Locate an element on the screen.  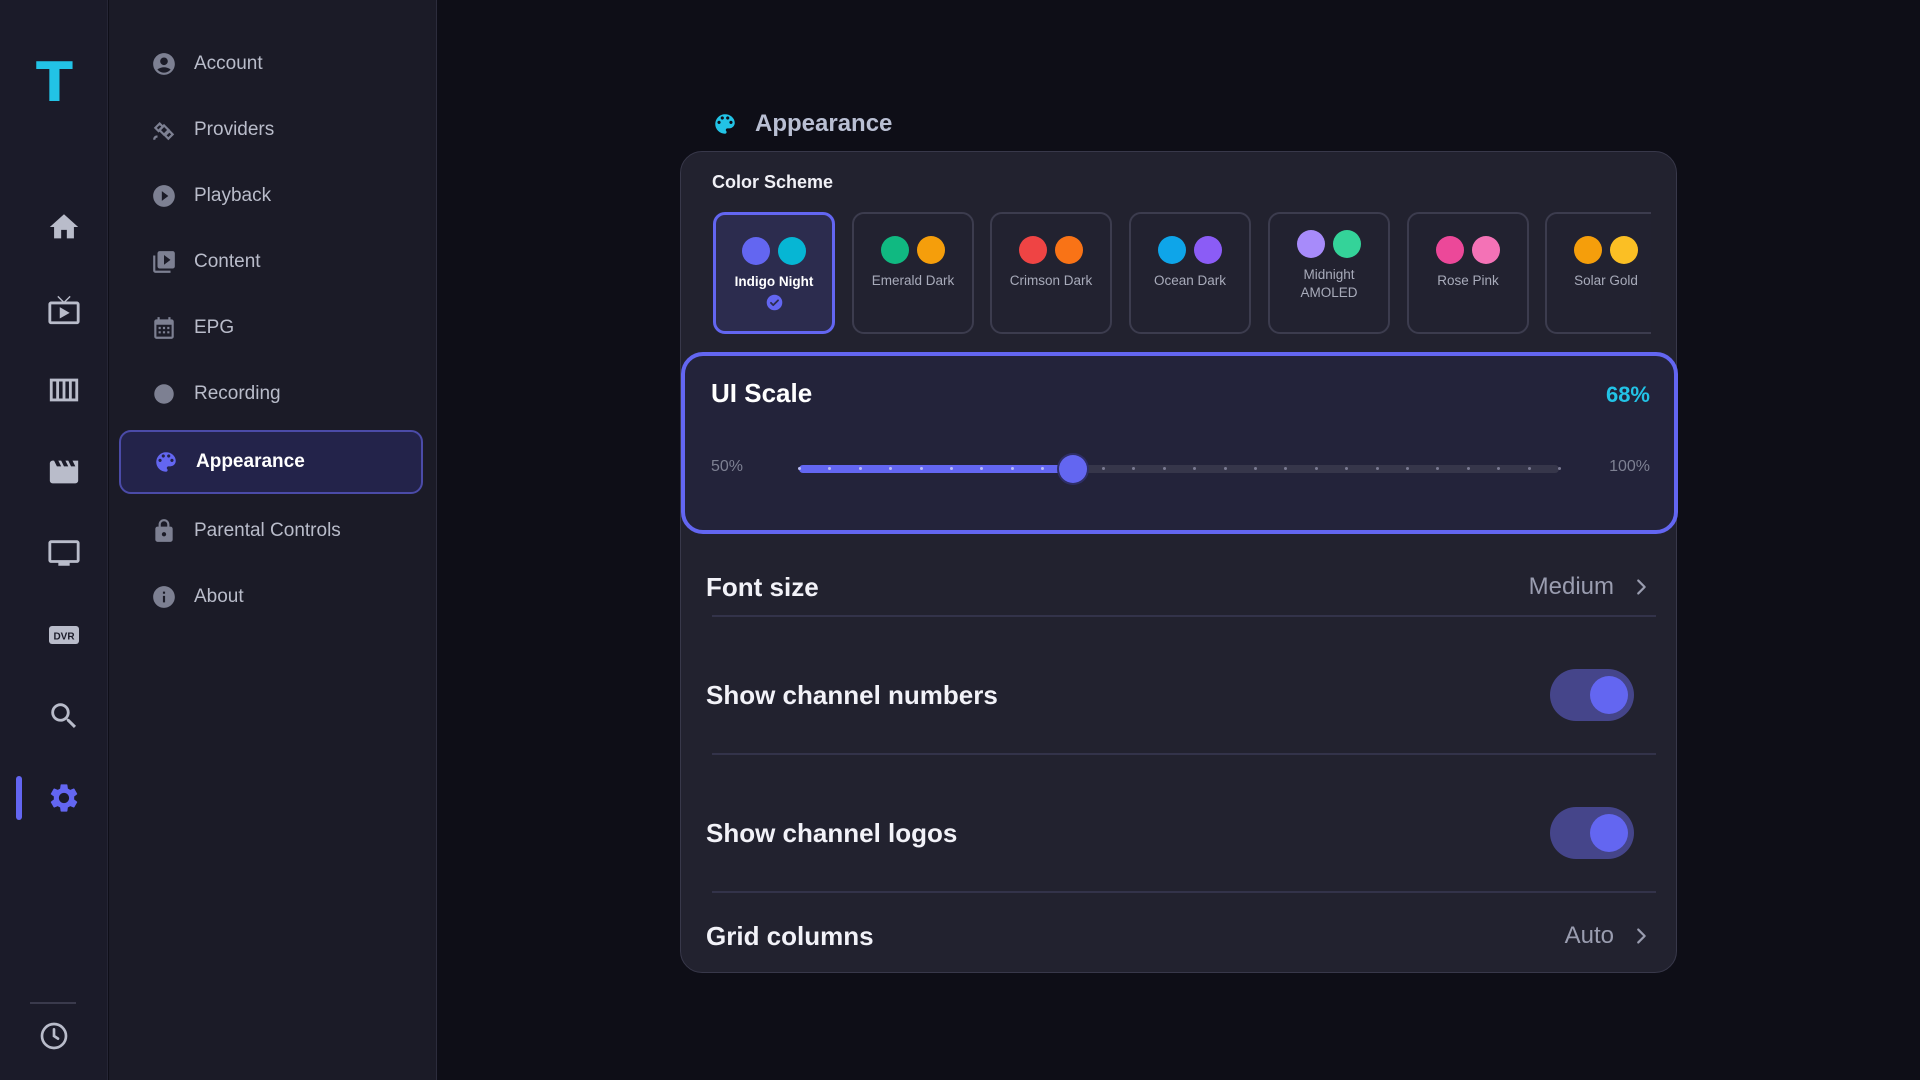
rail-divider is located at coordinates (53, 1003).